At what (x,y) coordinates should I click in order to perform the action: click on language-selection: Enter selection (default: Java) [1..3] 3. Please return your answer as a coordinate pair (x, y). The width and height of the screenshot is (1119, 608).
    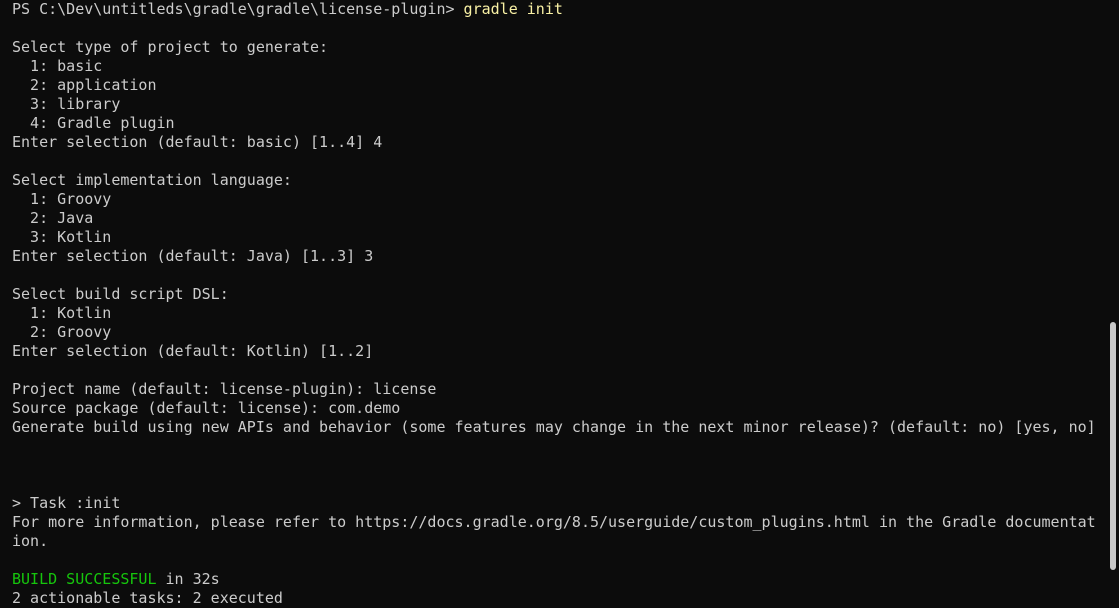
    Looking at the image, I should click on (193, 256).